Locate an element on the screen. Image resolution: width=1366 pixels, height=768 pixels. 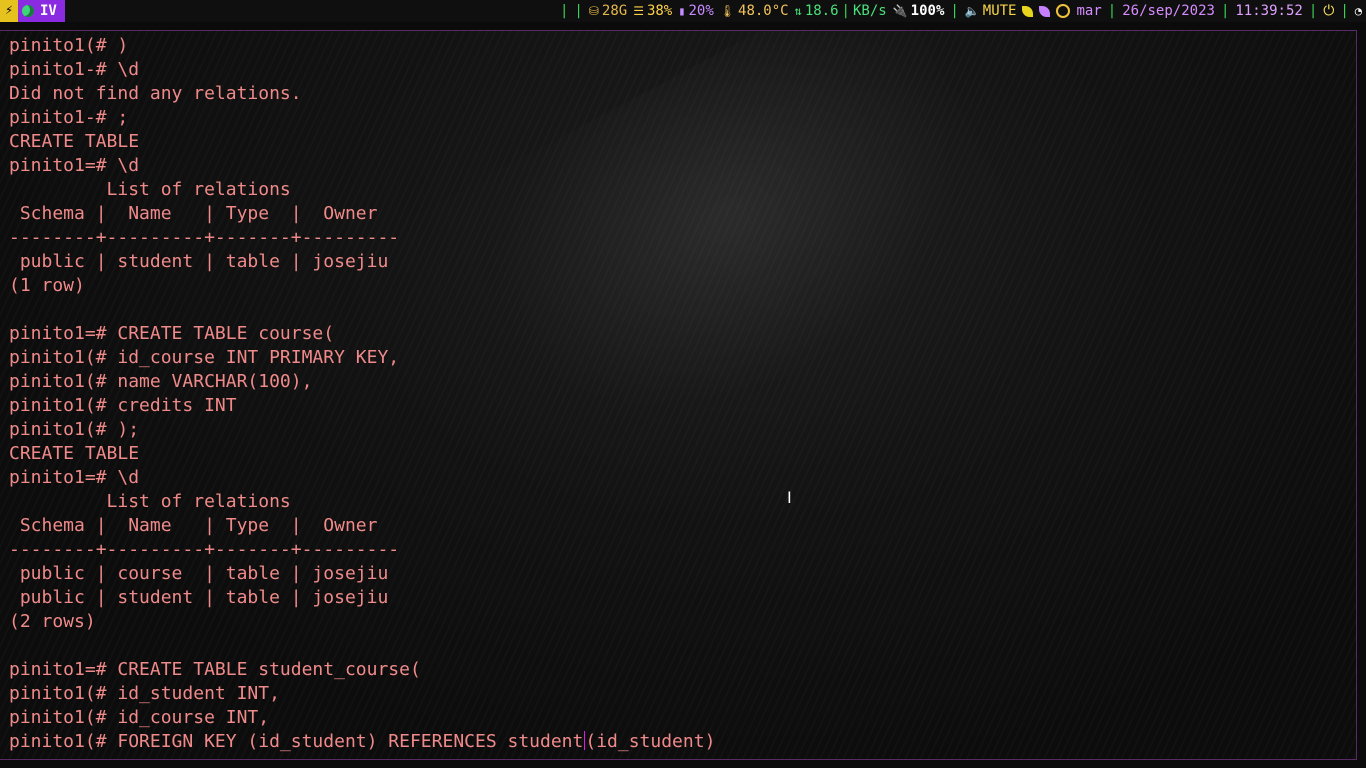
terminal-line: pinito1-# \d is located at coordinates (74, 69).